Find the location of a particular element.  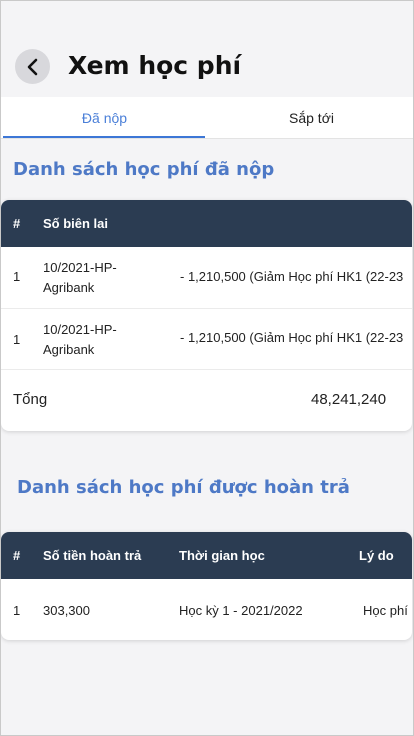

col-reason-header: Lý do is located at coordinates (376, 555).